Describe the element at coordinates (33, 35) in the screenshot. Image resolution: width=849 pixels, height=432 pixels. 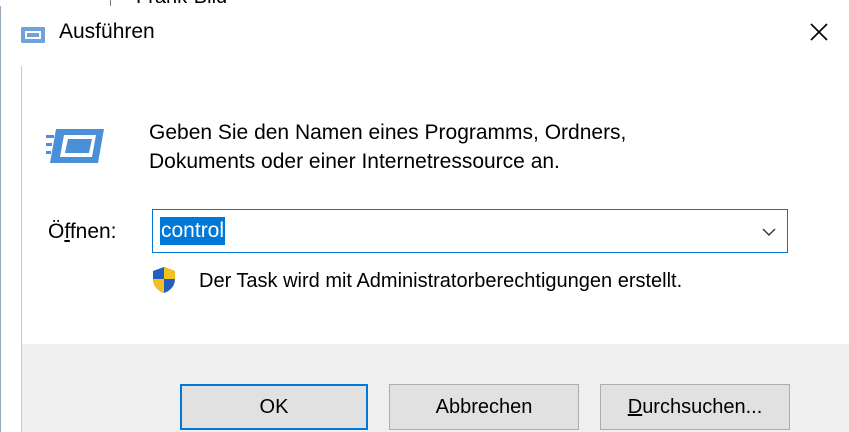
I see `run-dialog-icon` at that location.